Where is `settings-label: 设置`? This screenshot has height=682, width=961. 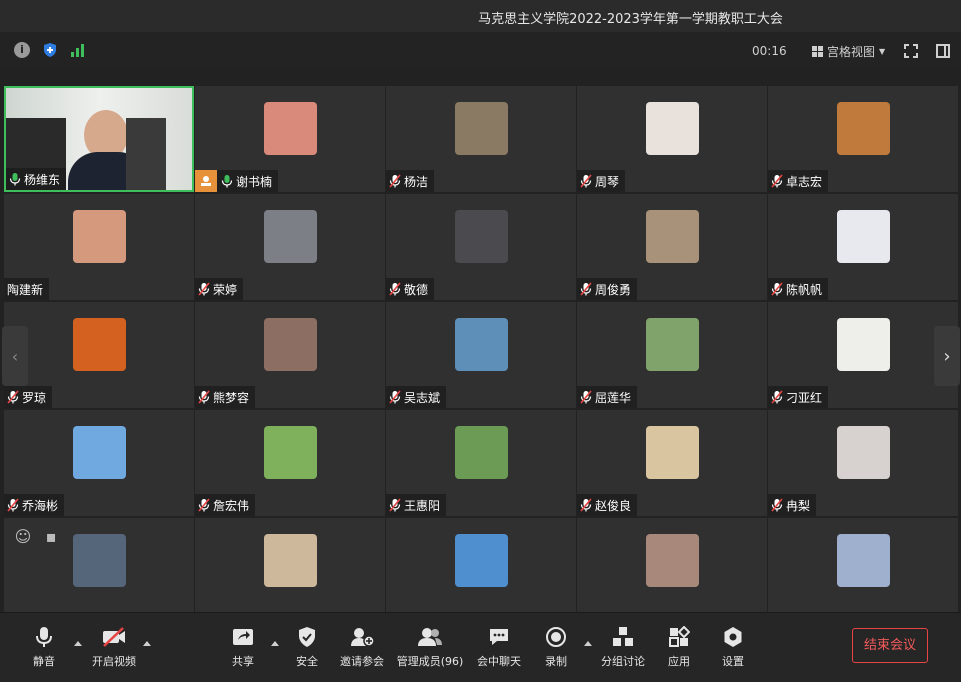 settings-label: 设置 is located at coordinates (733, 661).